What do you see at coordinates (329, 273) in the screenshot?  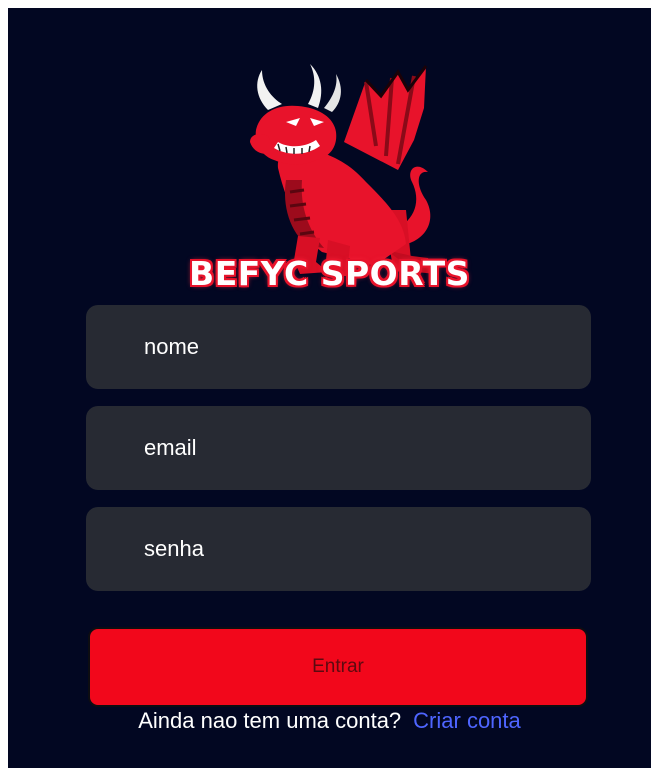 I see `brand-name: BEFYC SPORTS` at bounding box center [329, 273].